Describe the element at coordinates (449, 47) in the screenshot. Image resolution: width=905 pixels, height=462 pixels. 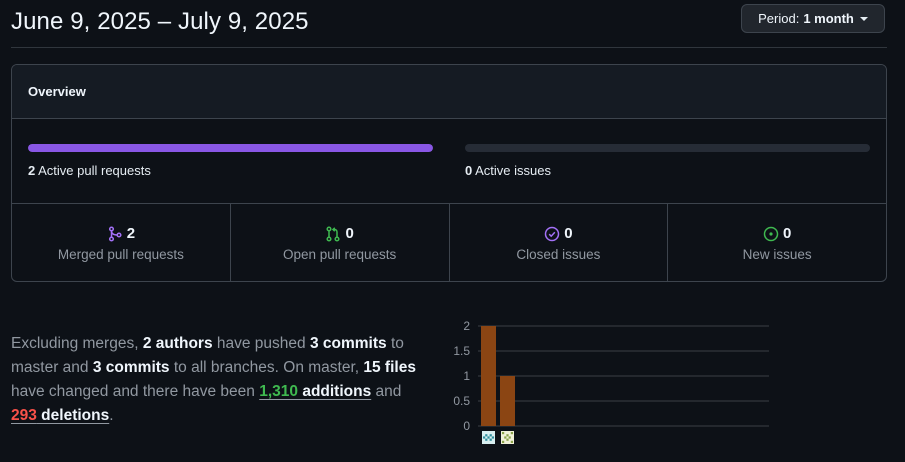
I see `header-divider` at that location.